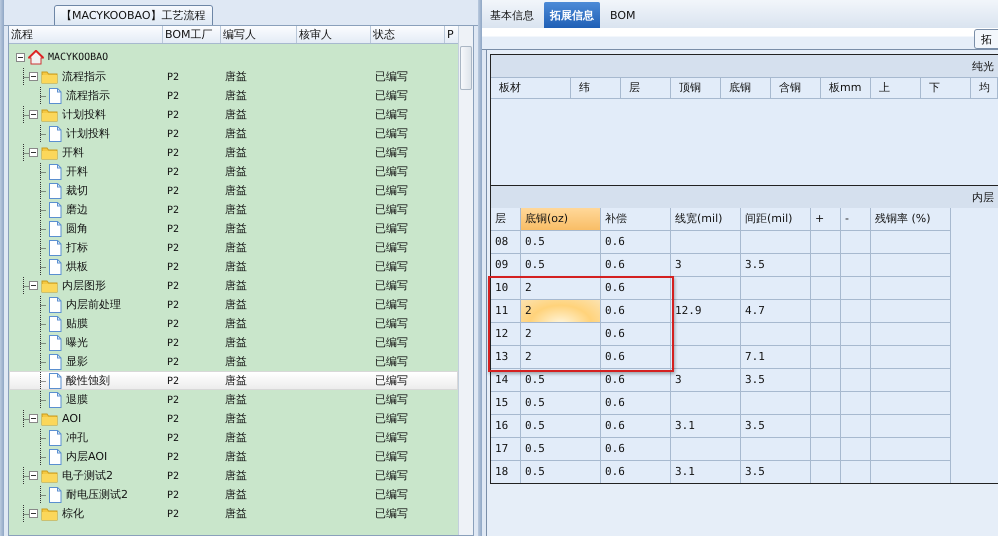 The width and height of the screenshot is (998, 536). I want to click on column-header: 下, so click(946, 88).